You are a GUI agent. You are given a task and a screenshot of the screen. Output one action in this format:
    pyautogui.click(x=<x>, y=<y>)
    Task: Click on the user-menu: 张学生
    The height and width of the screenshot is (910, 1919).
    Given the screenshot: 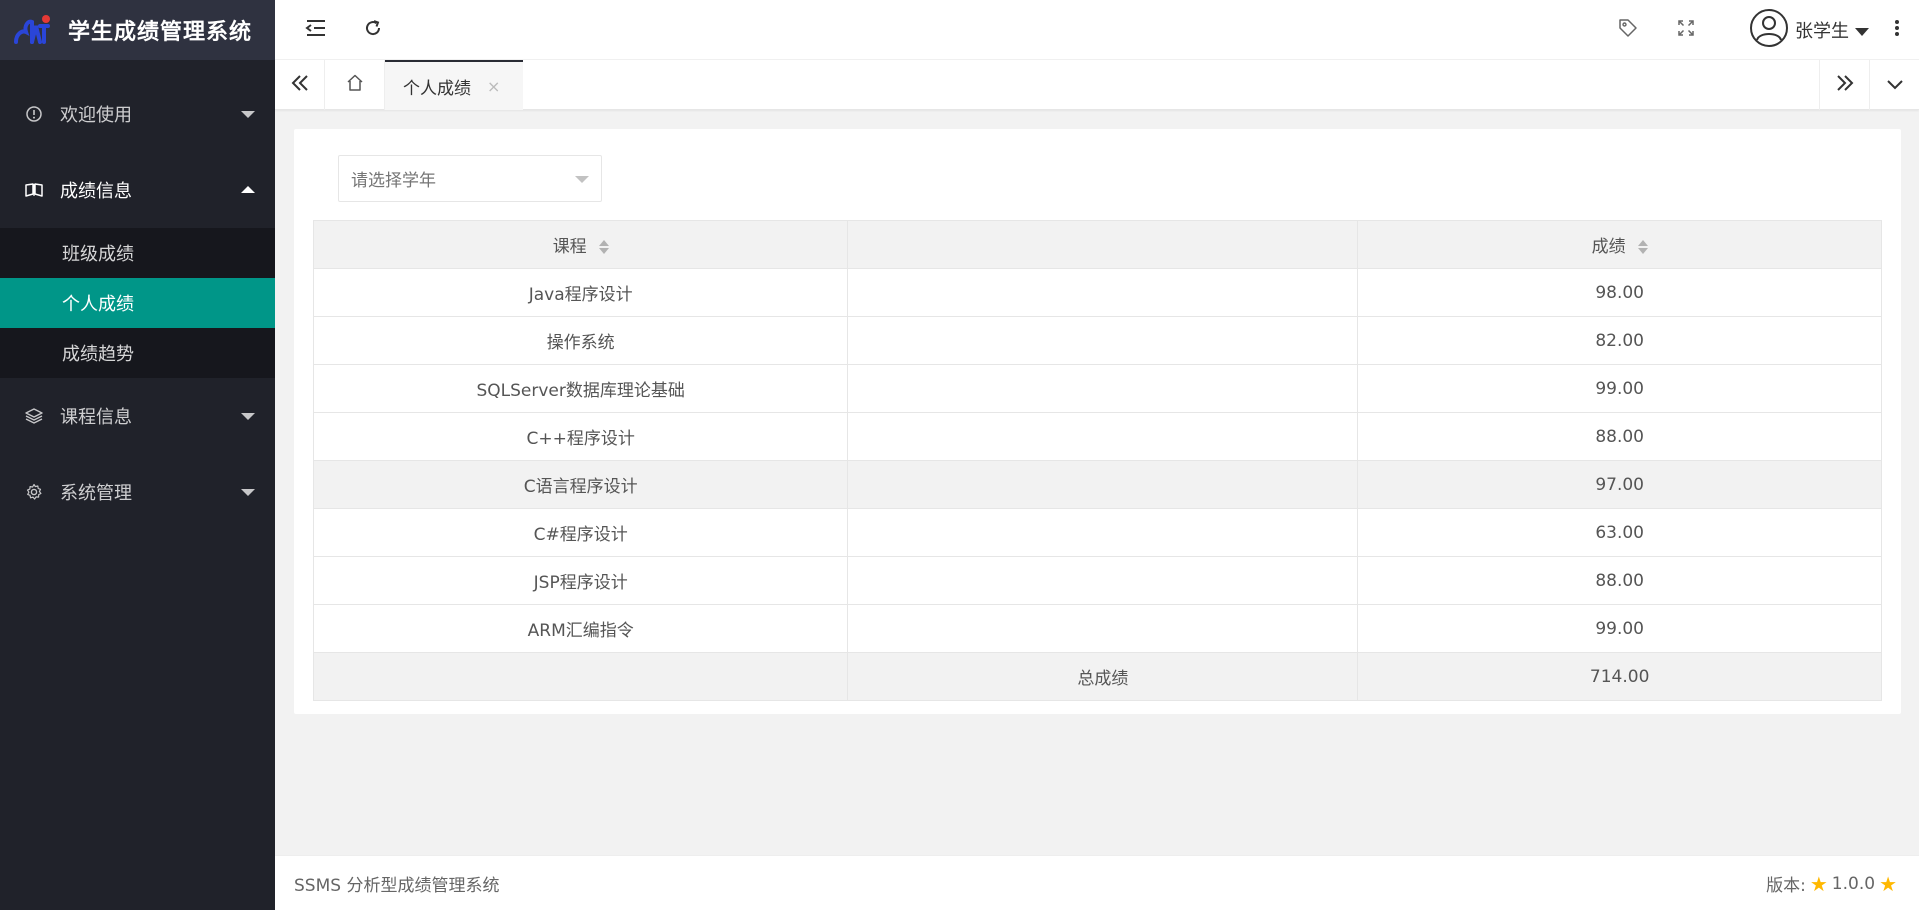 What is the action you would take?
    pyautogui.click(x=1809, y=30)
    